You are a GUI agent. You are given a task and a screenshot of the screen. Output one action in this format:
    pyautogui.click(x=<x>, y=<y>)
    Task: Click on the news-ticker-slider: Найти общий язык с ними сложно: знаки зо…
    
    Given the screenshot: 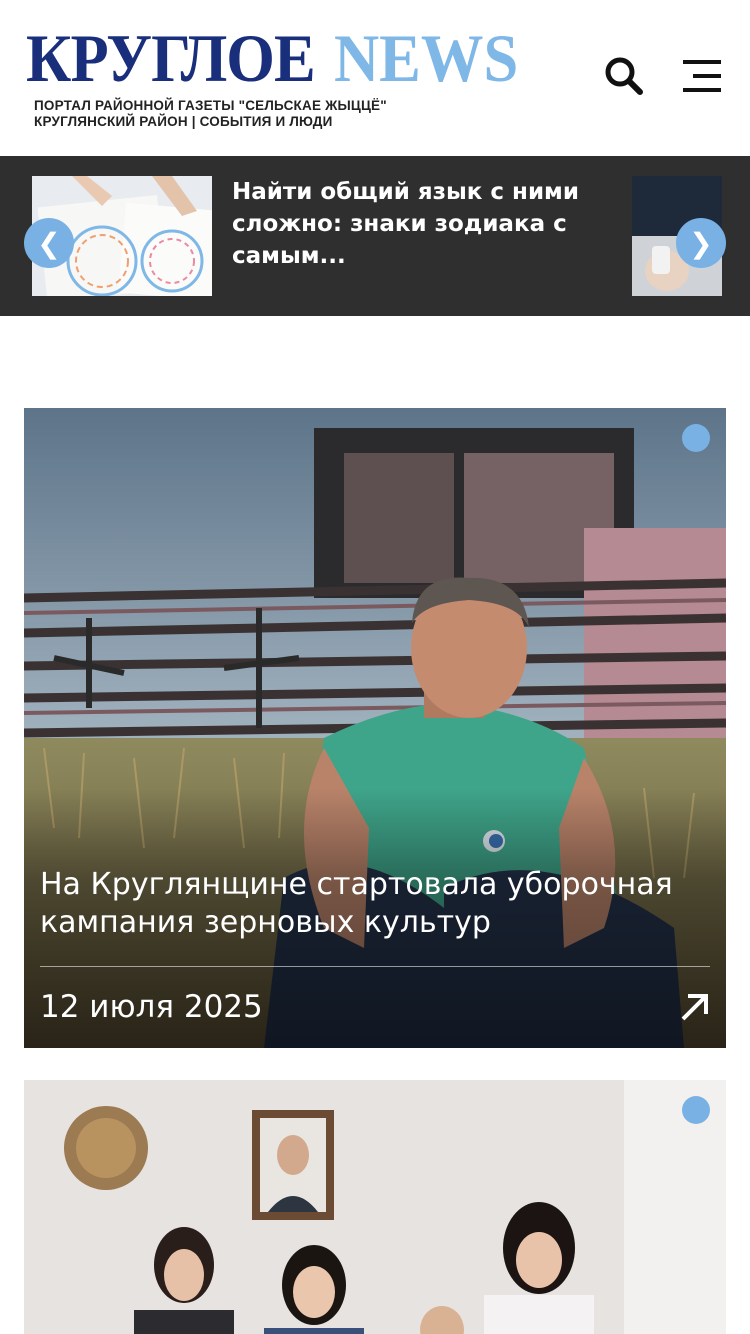 What is the action you would take?
    pyautogui.click(x=375, y=236)
    